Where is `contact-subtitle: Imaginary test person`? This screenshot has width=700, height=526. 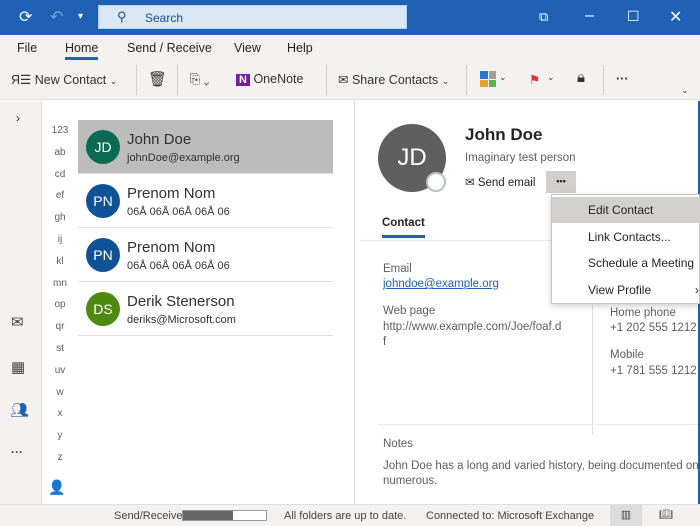
contact-subtitle: Imaginary test person is located at coordinates (520, 158).